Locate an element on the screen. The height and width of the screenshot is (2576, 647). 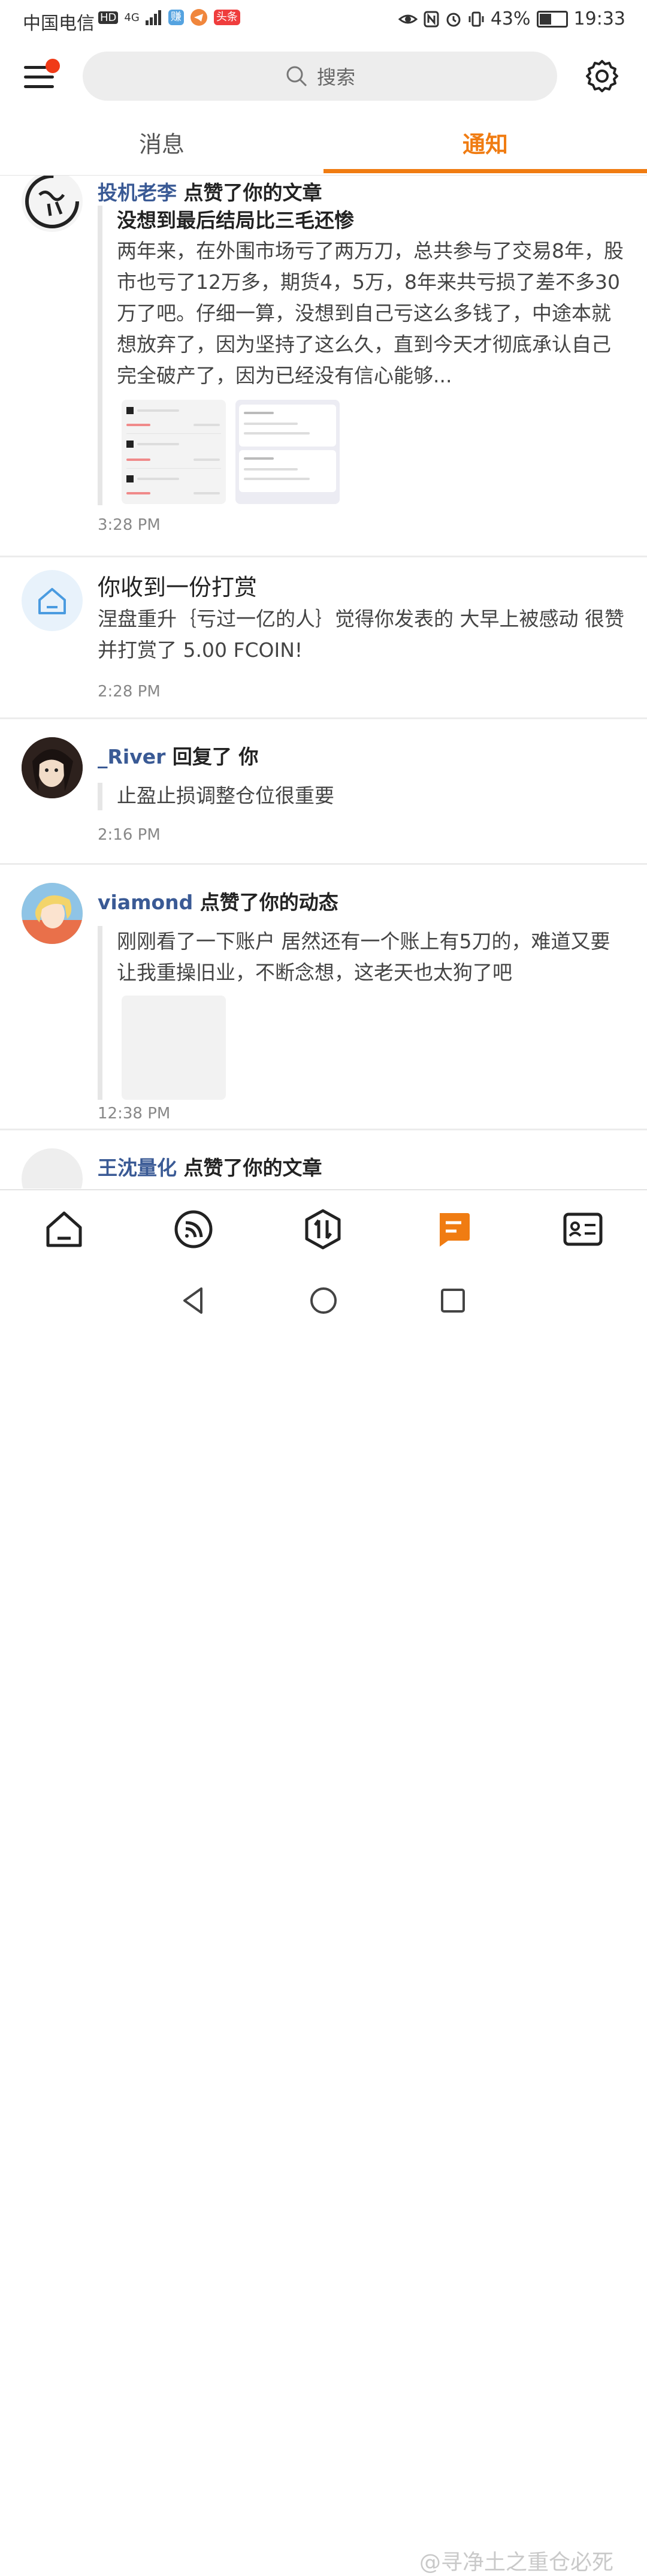
home-icon is located at coordinates (52, 601).